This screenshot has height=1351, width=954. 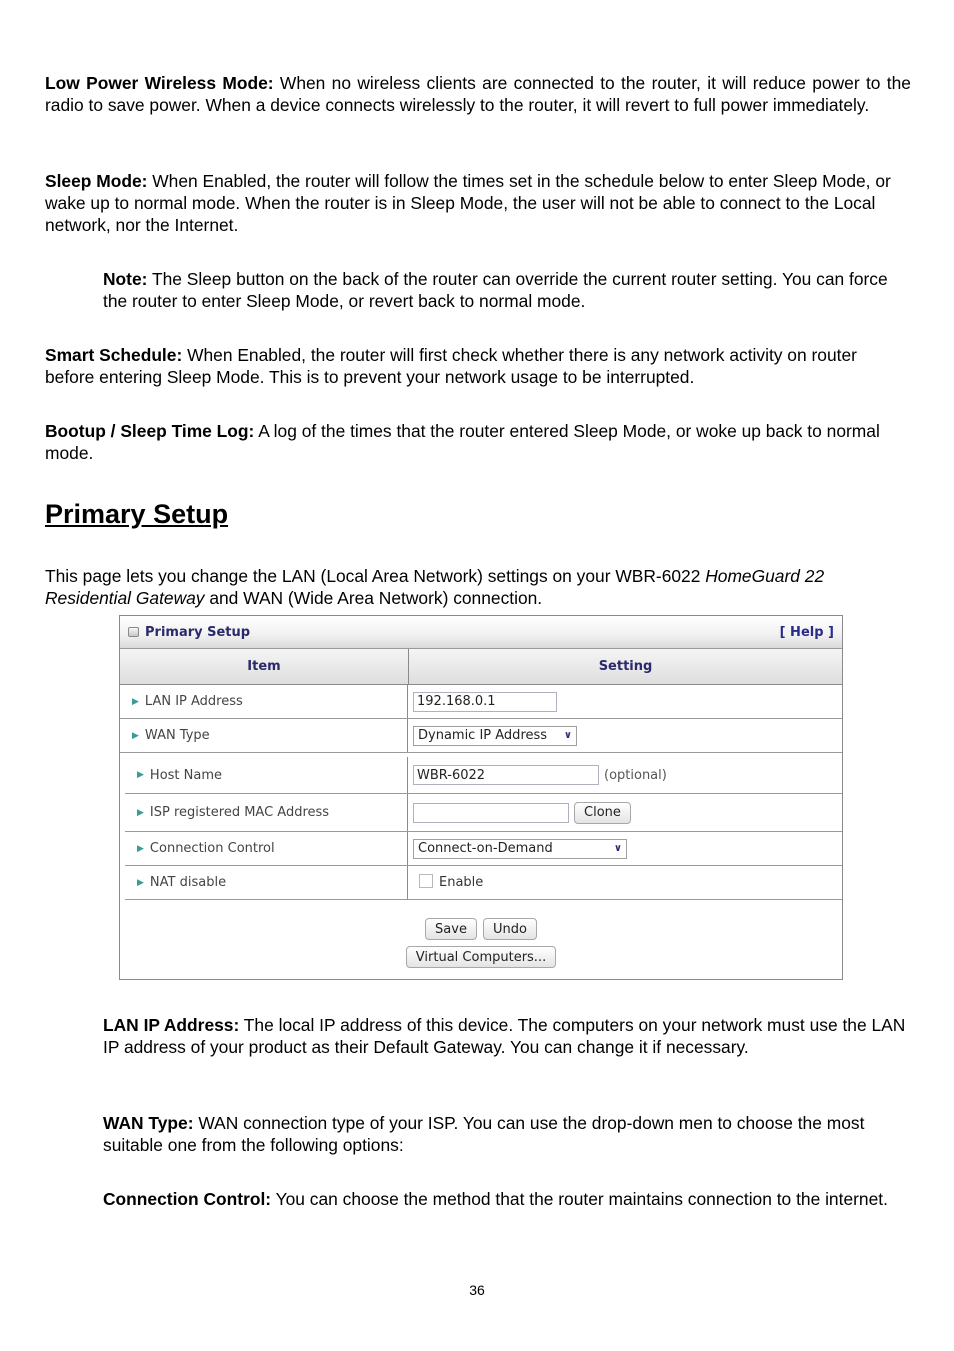 What do you see at coordinates (426, 880) in the screenshot?
I see `nat-enable-checkbox` at bounding box center [426, 880].